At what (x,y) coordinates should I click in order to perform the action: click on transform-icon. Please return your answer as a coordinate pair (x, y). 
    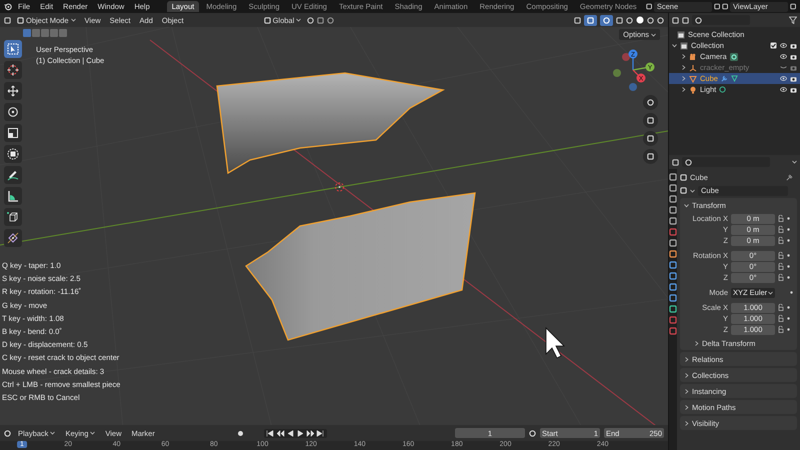
    Looking at the image, I should click on (13, 154).